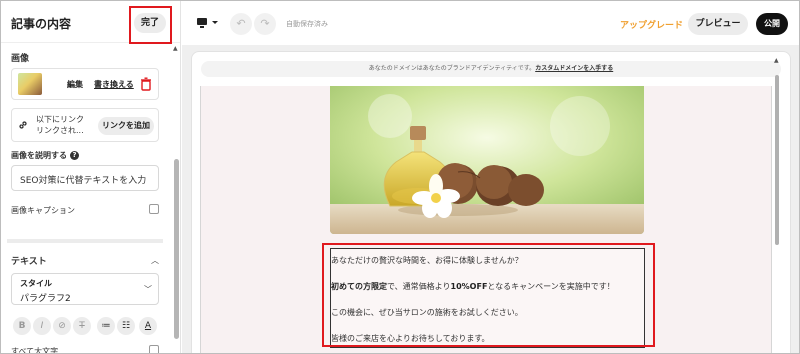  I want to click on alt-text-label-row: 画像を説明する?, so click(45, 155).